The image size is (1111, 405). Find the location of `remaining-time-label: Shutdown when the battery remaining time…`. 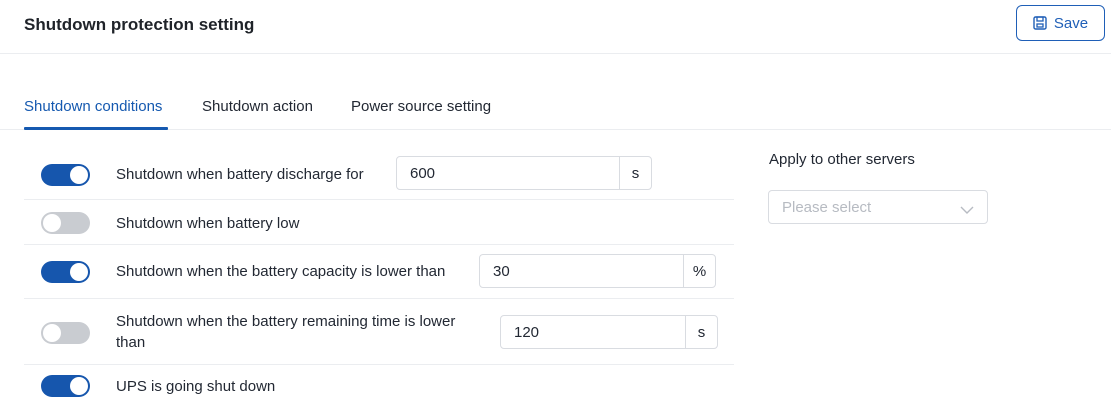

remaining-time-label: Shutdown when the battery remaining time… is located at coordinates (285, 332).